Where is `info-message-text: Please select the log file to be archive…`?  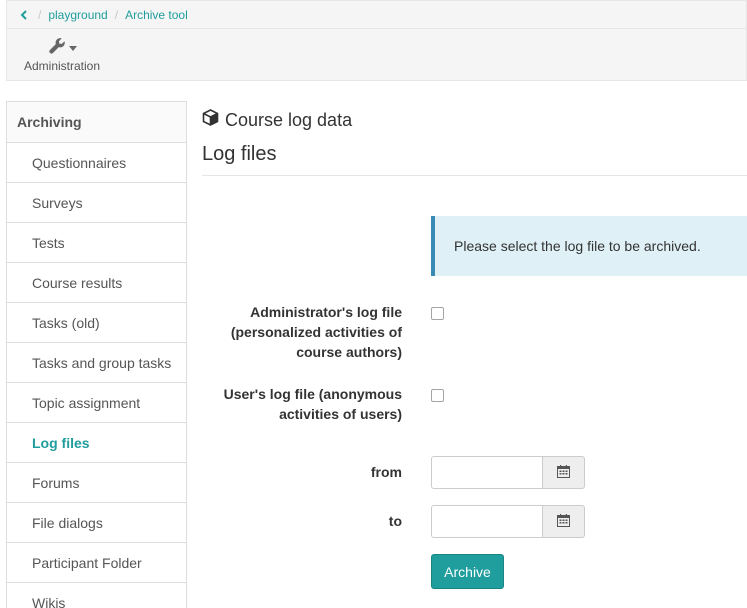
info-message-text: Please select the log file to be archive… is located at coordinates (577, 246).